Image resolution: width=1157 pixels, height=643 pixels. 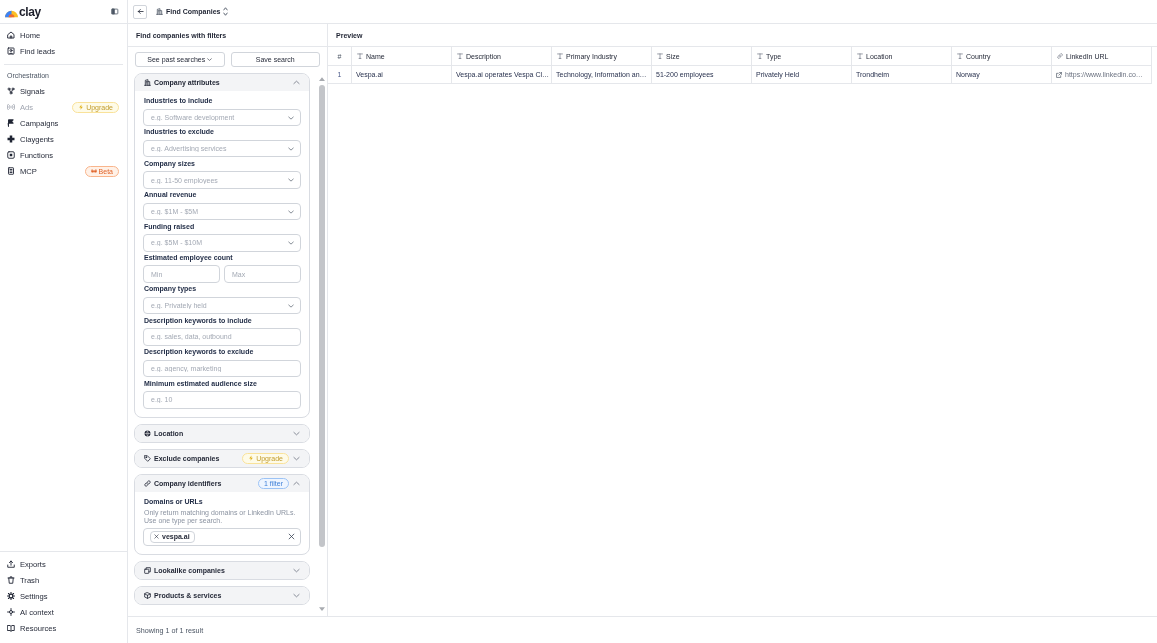 I want to click on home-icon, so click(x=11, y=35).